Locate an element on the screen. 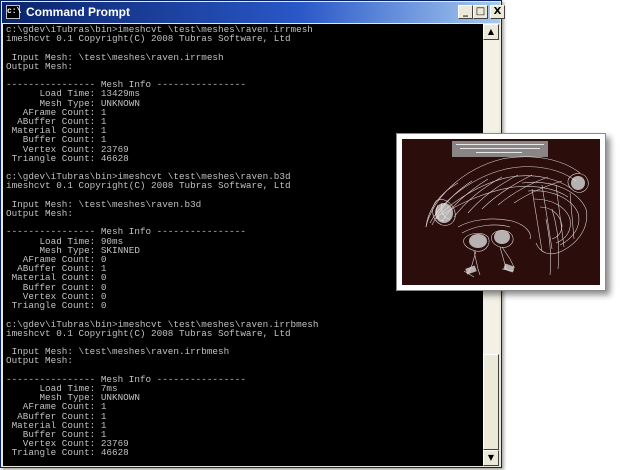 The image size is (627, 470). title-bar: c:\ Command Prompt _ □ X is located at coordinates (253, 12).